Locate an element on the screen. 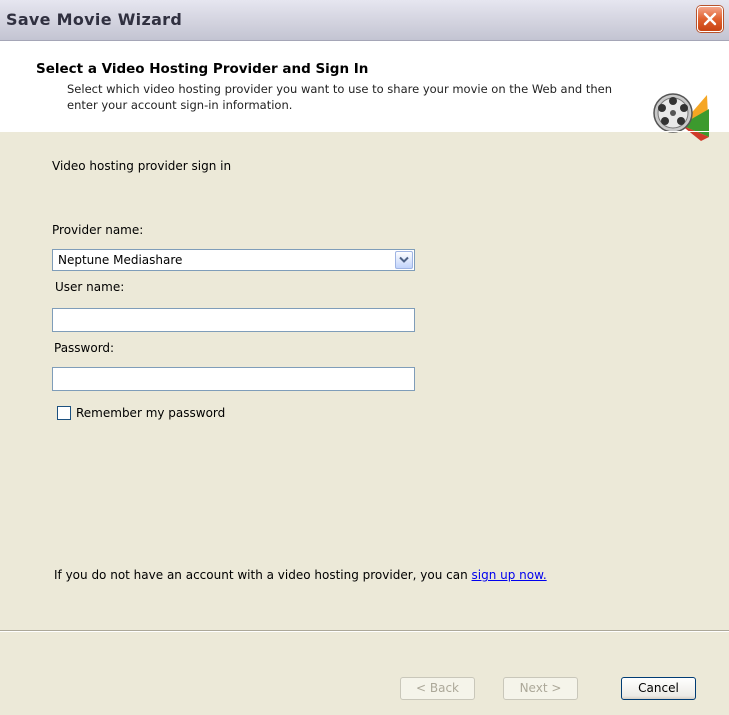  next-button: Next > is located at coordinates (540, 688).